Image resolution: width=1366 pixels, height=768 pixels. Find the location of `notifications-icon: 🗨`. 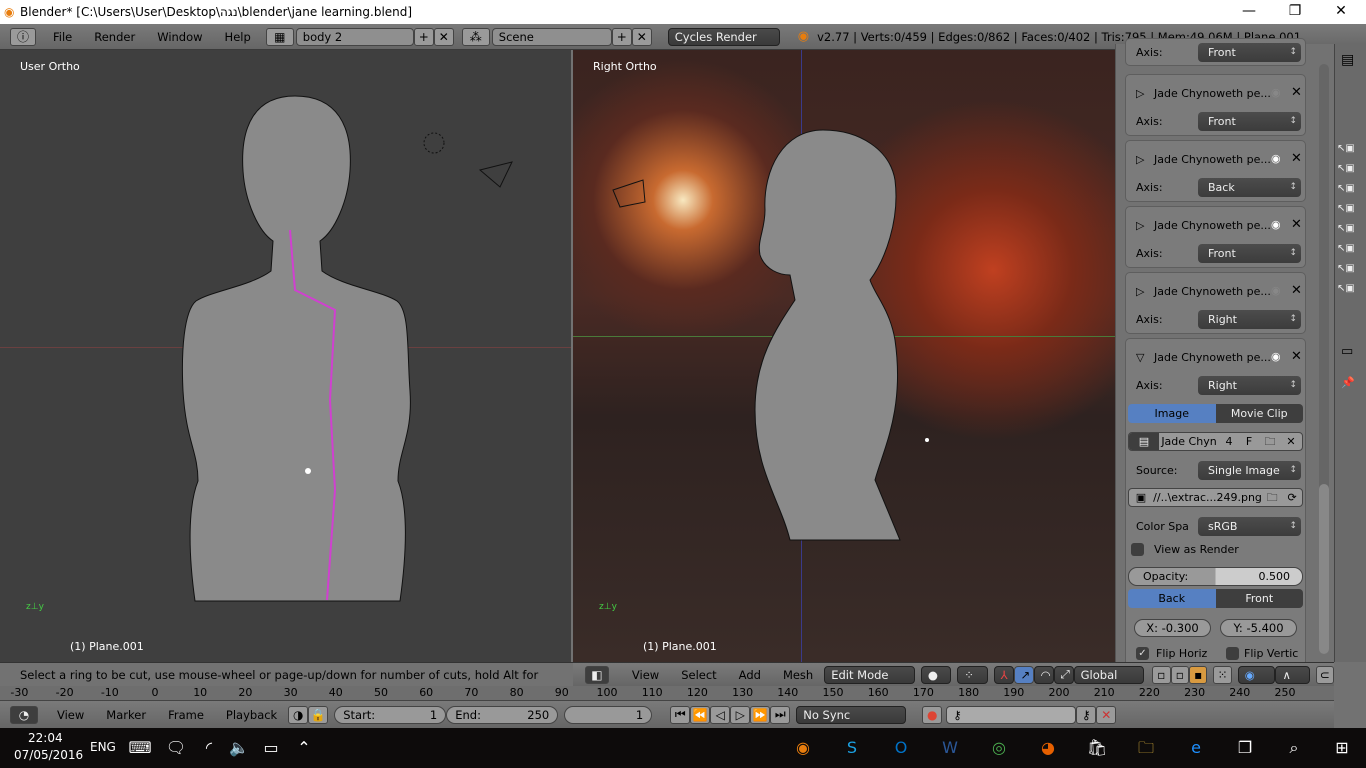

notifications-icon: 🗨 is located at coordinates (176, 748).